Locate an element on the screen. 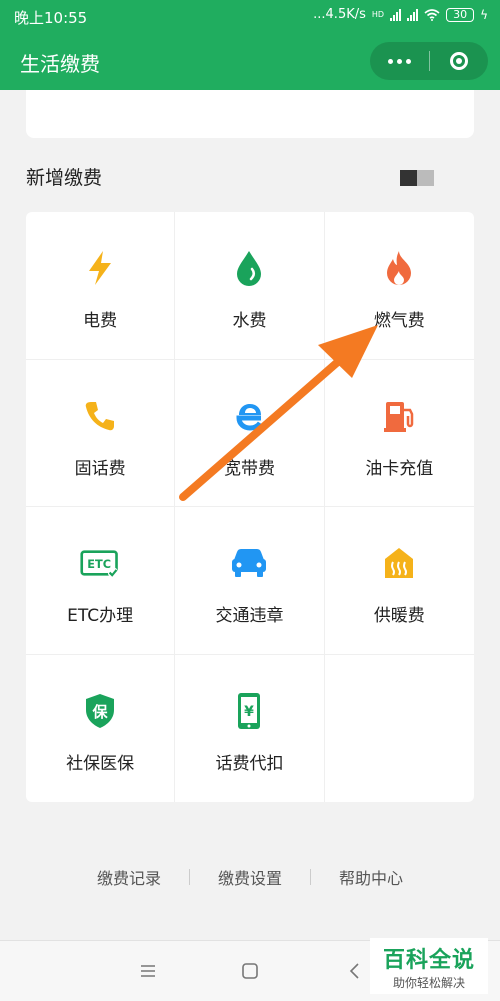 Image resolution: width=500 pixels, height=1001 pixels. service-water: 水费 is located at coordinates (250, 286).